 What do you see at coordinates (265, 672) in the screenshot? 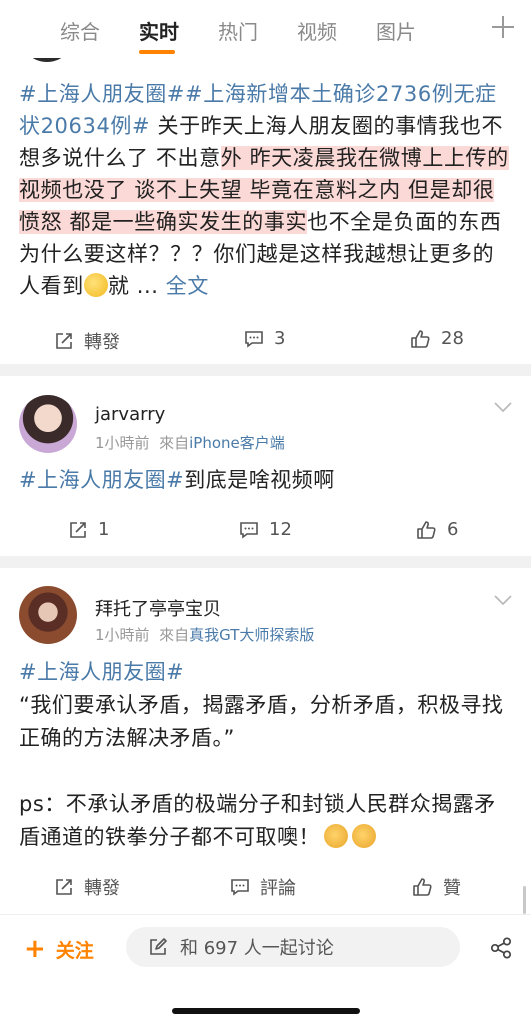
I see `post-topic-line: #上海人朋友圈#` at bounding box center [265, 672].